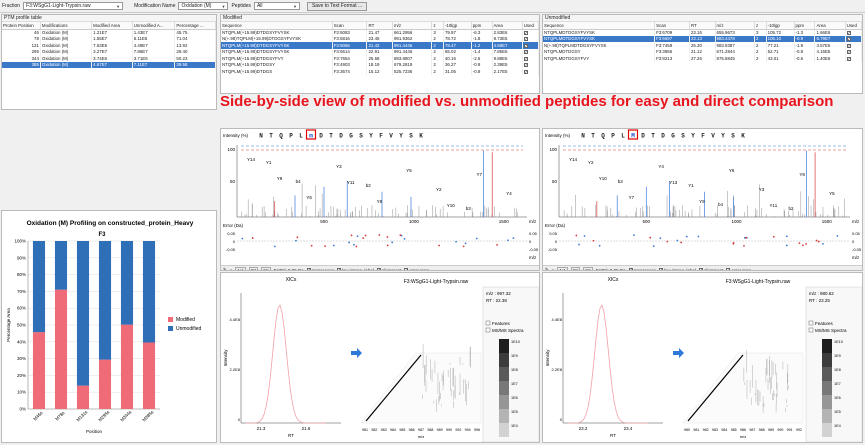  What do you see at coordinates (507, 26) in the screenshot?
I see `modified-header: Area` at bounding box center [507, 26].